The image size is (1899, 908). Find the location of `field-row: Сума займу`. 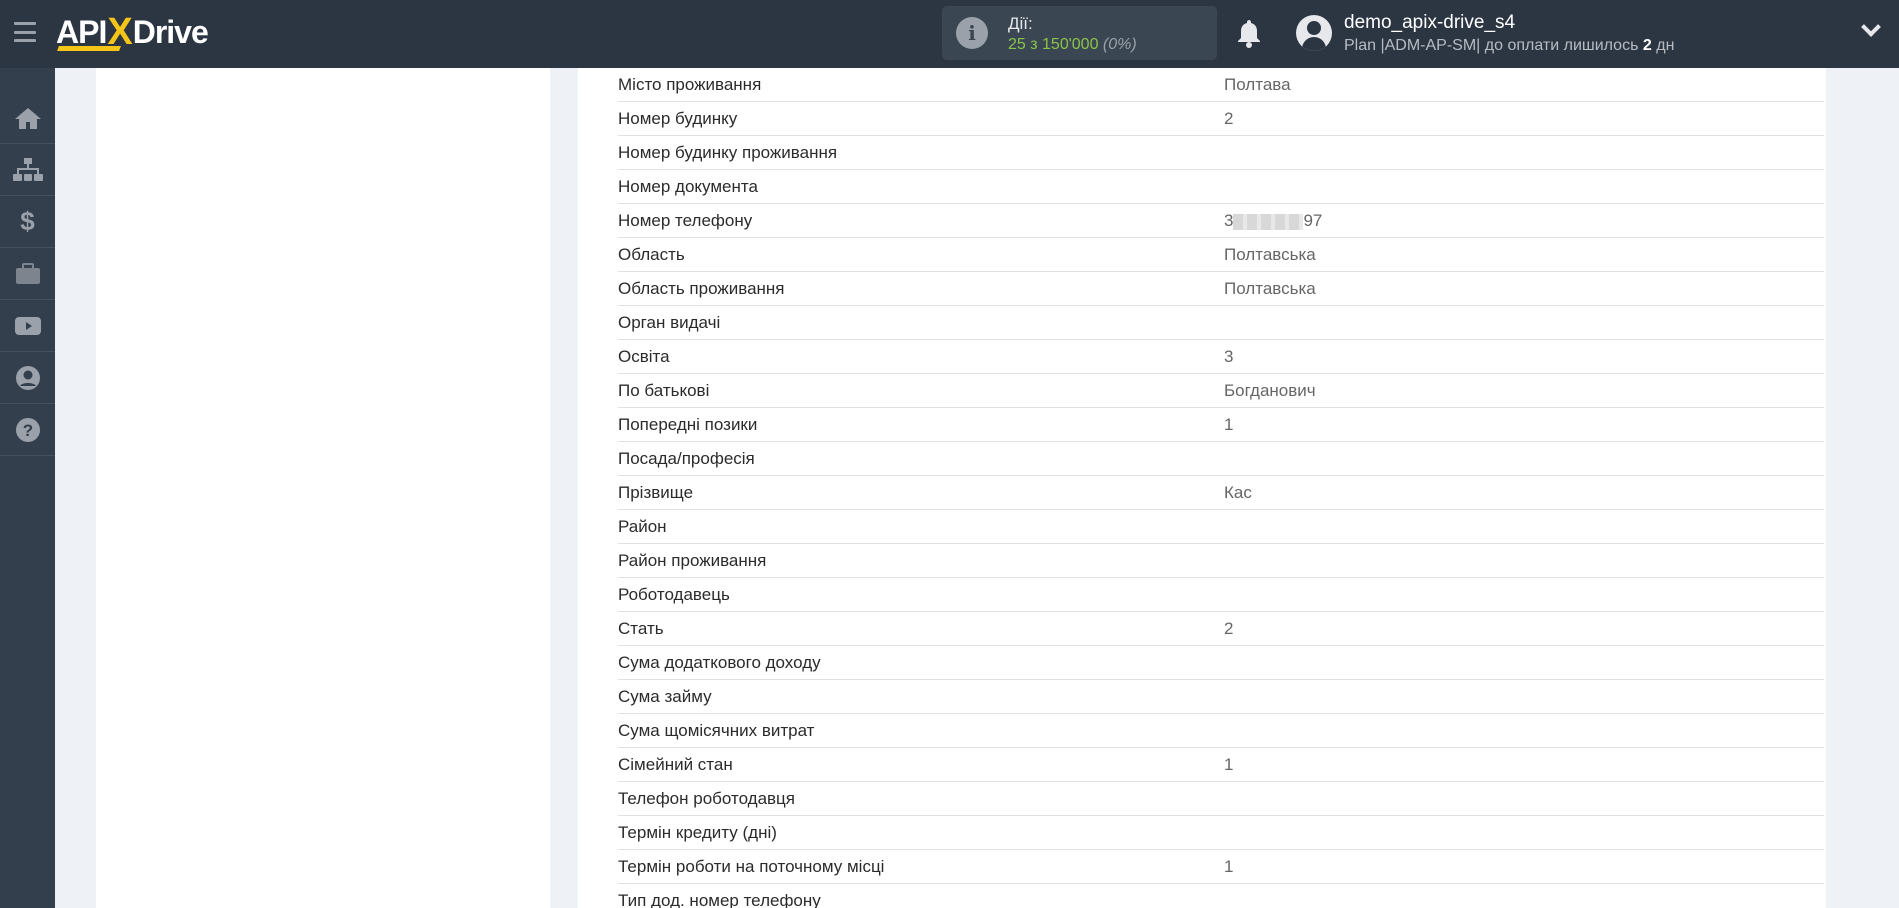

field-row: Сума займу is located at coordinates (1221, 697).